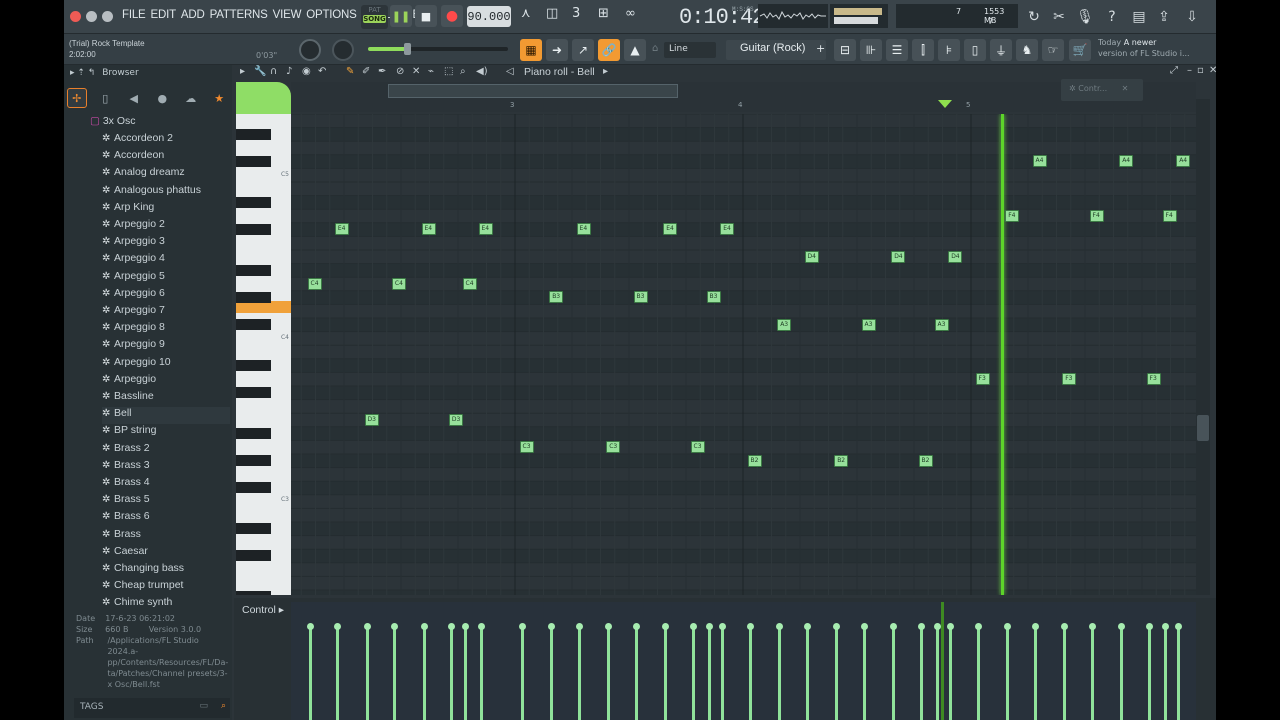  Describe the element at coordinates (166, 192) in the screenshot. I see `browser-item: ✲ Analogous phattus` at that location.